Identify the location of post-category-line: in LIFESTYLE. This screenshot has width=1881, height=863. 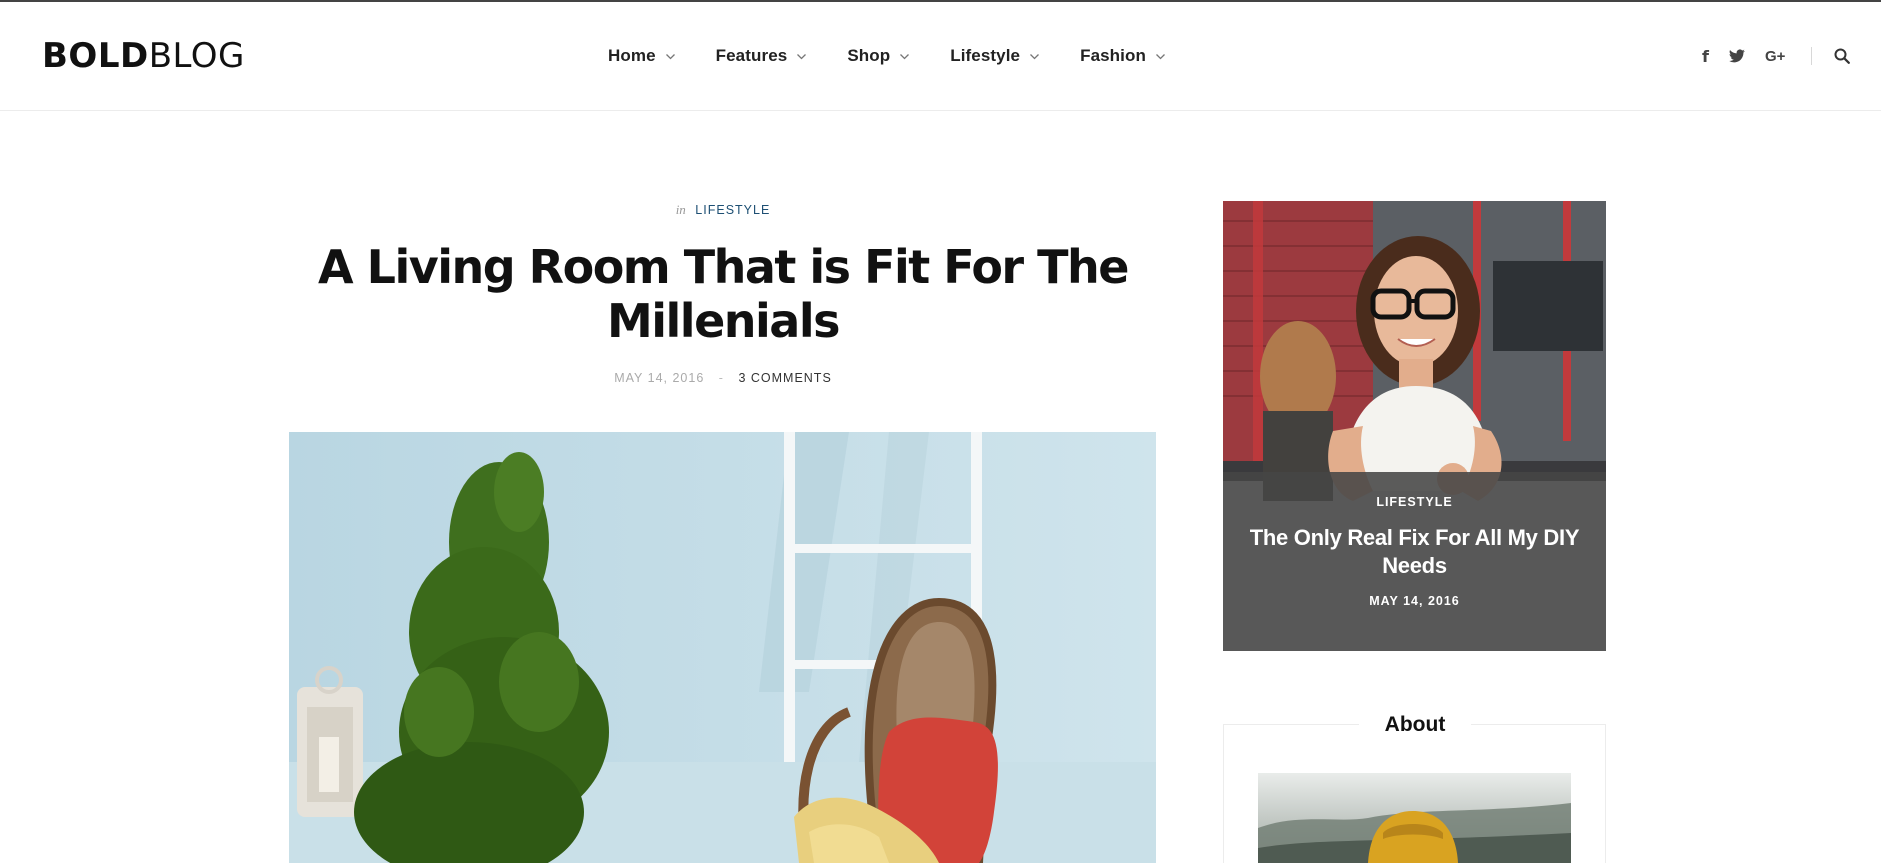
(723, 210).